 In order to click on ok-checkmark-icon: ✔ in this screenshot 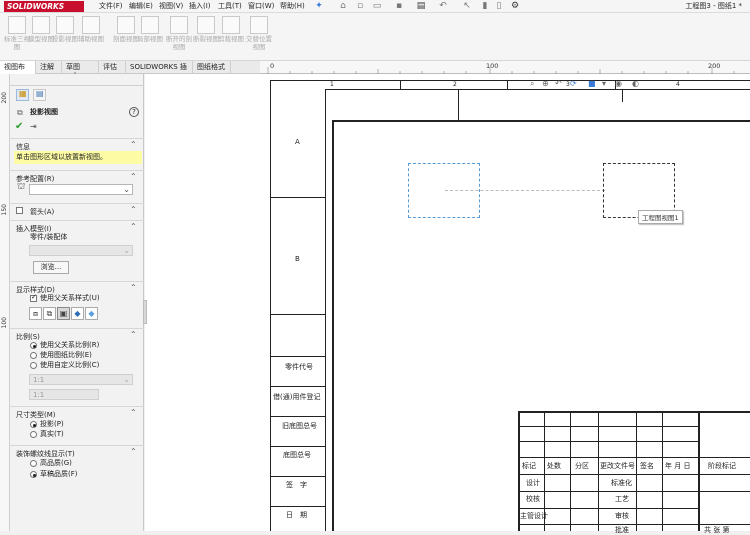, I will do `click(19, 126)`.